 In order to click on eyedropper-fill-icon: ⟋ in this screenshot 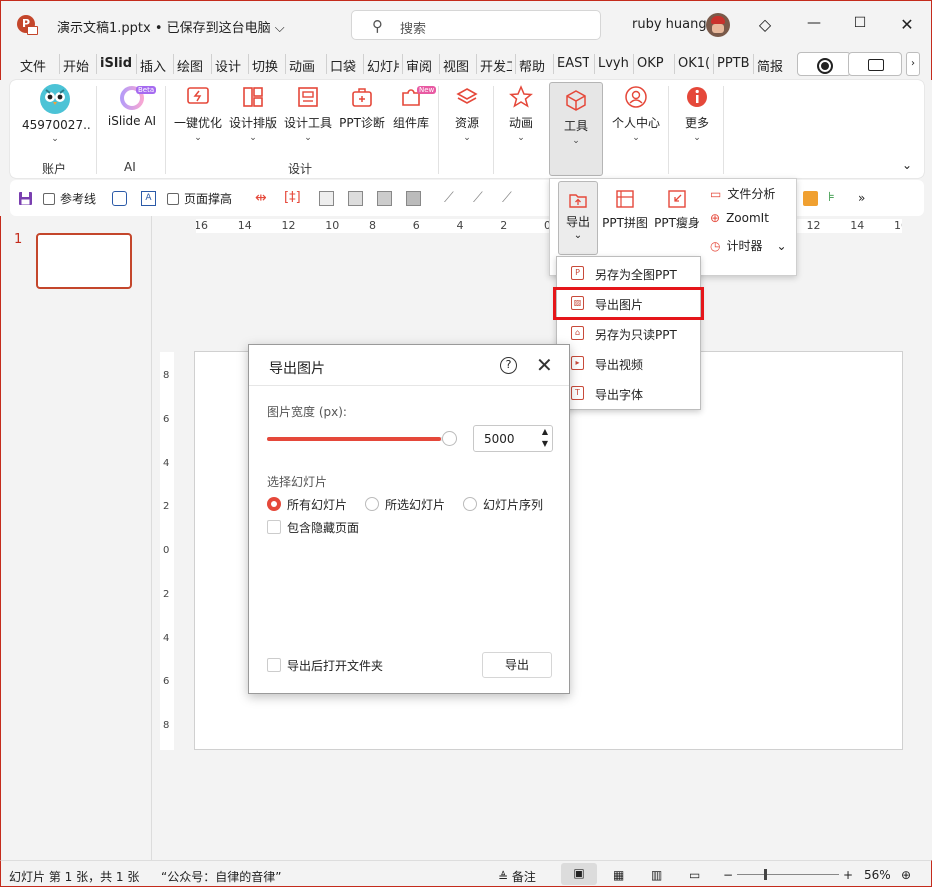, I will do `click(480, 198)`.